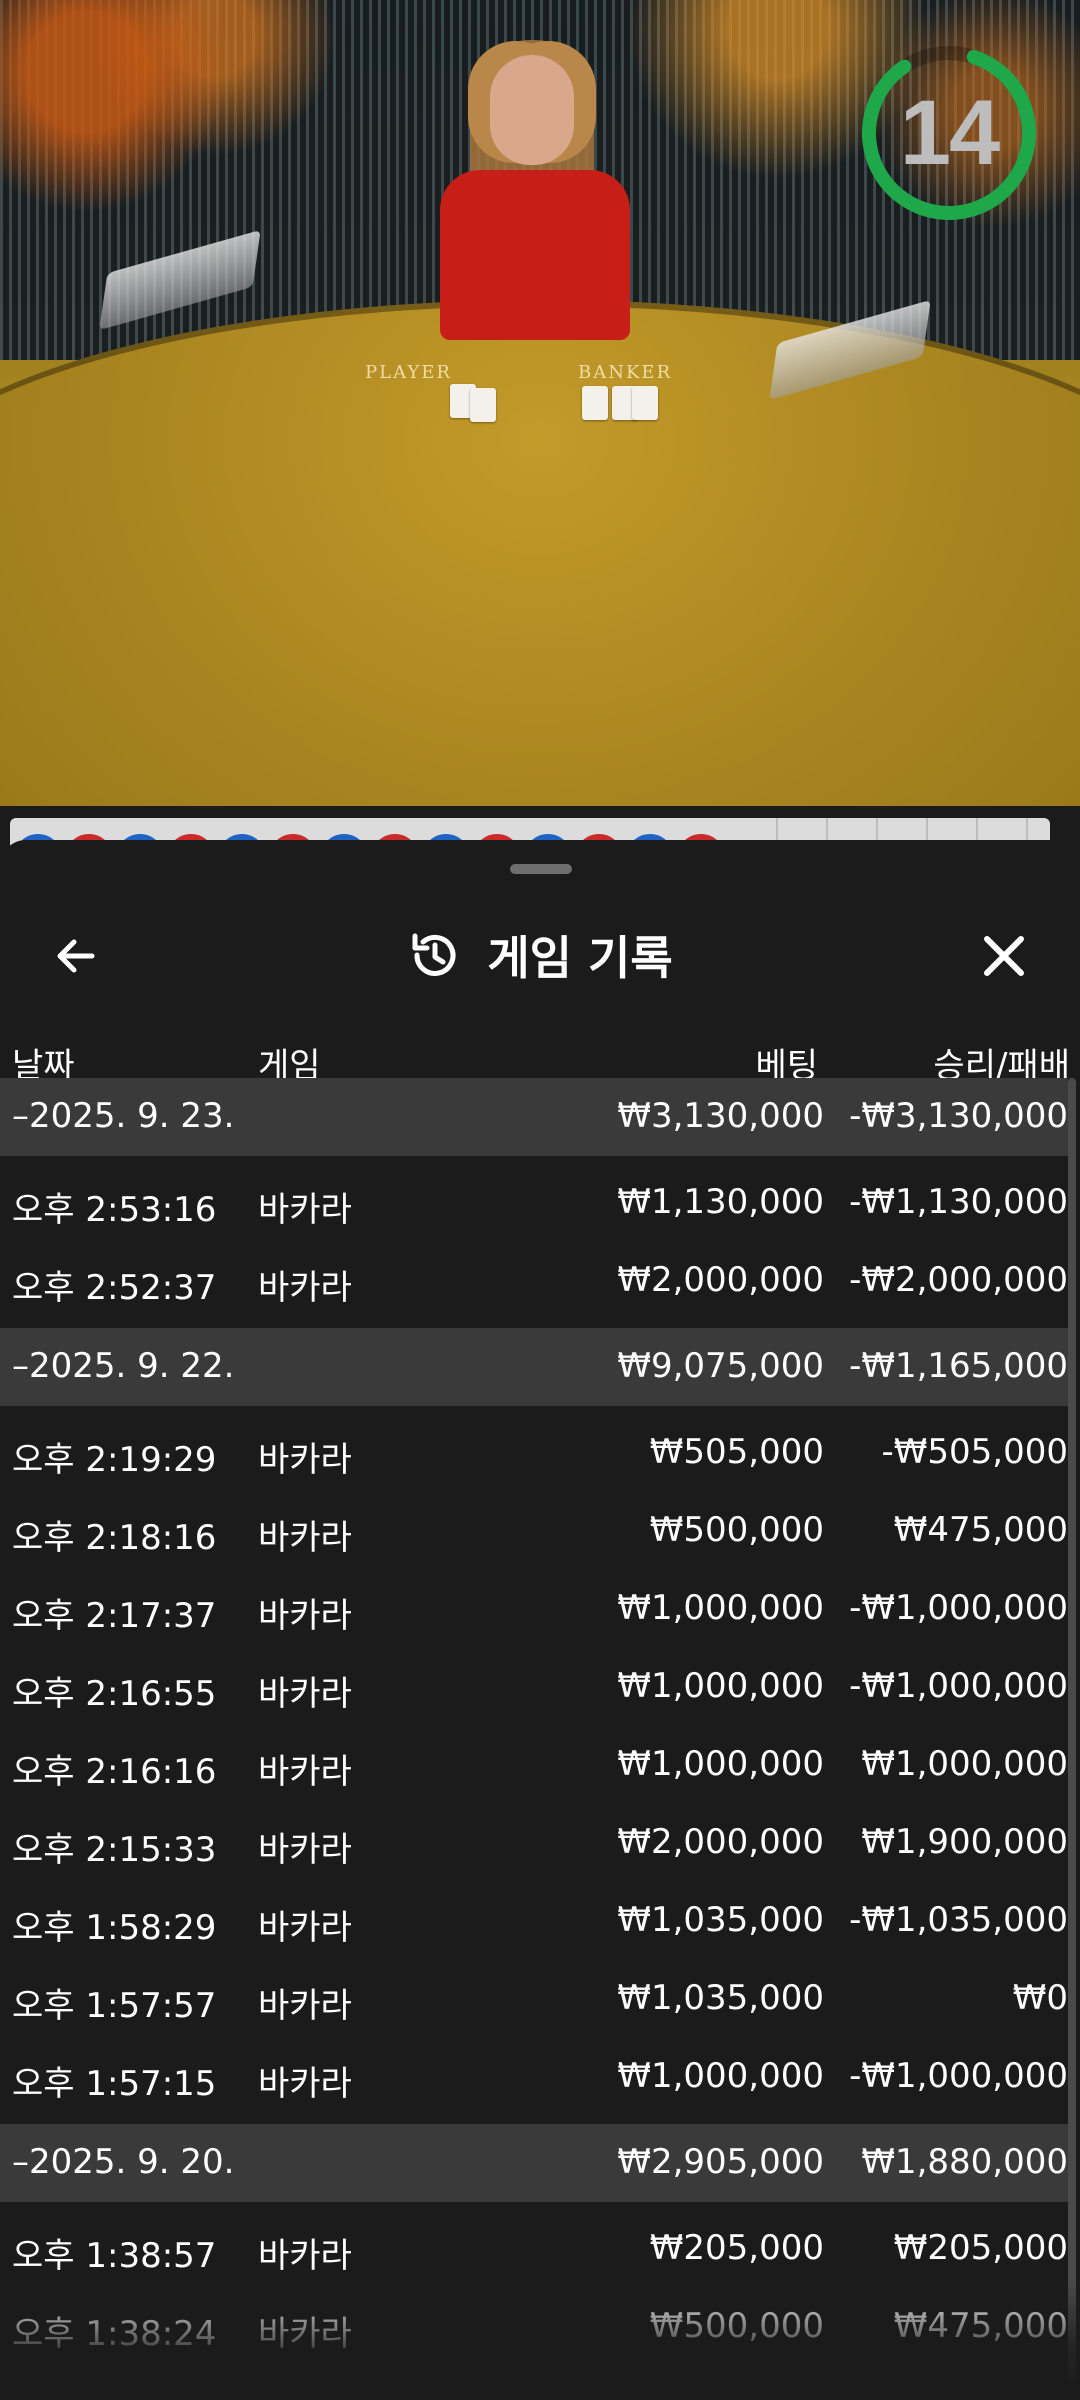 The height and width of the screenshot is (2400, 1080). What do you see at coordinates (408, 372) in the screenshot?
I see `table-label-player: PLAYER` at bounding box center [408, 372].